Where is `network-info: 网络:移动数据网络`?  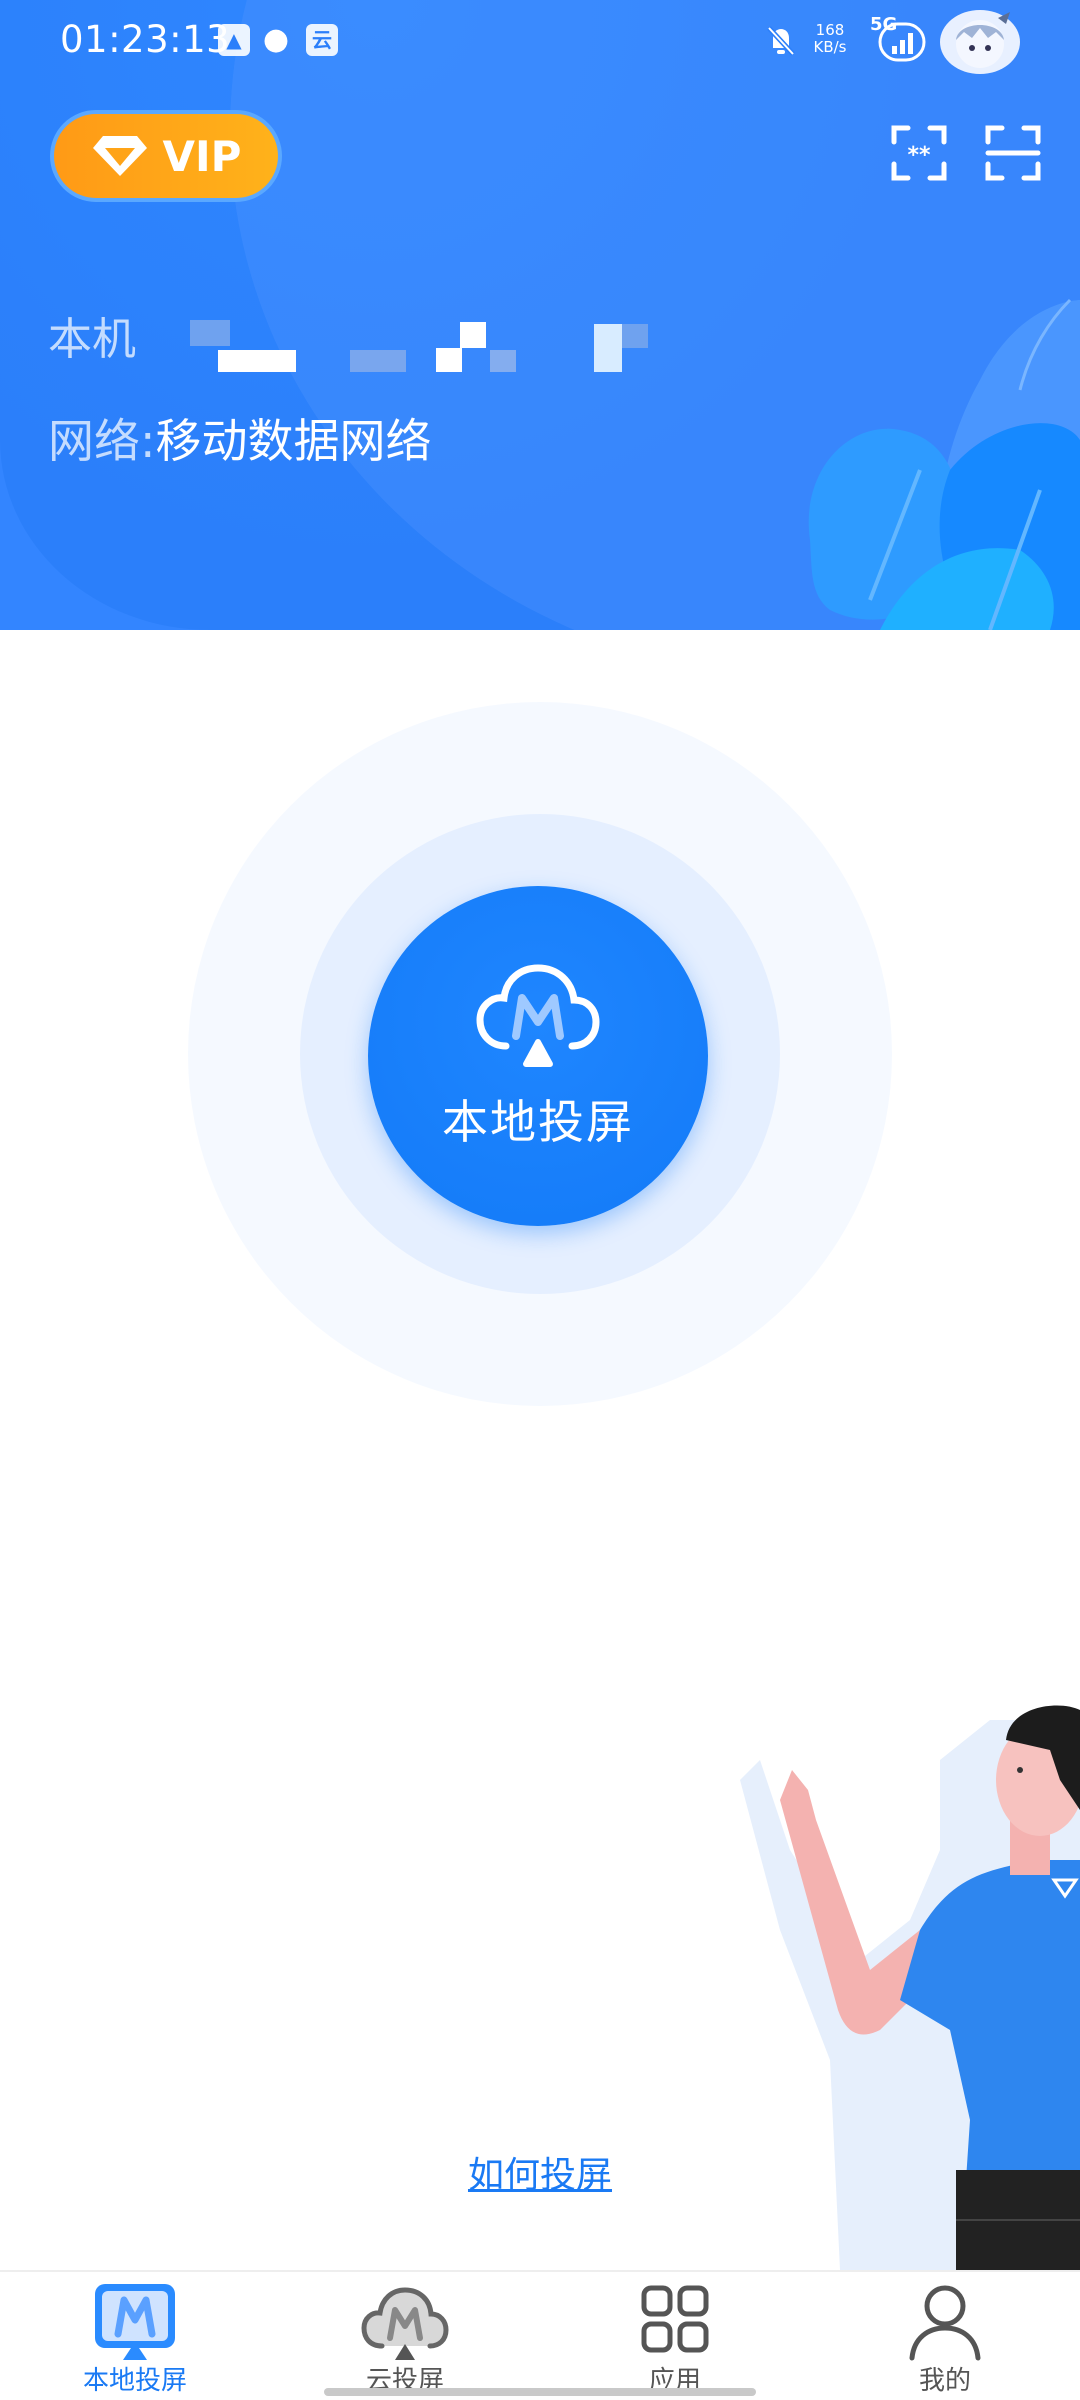 network-info: 网络:移动数据网络 is located at coordinates (240, 438).